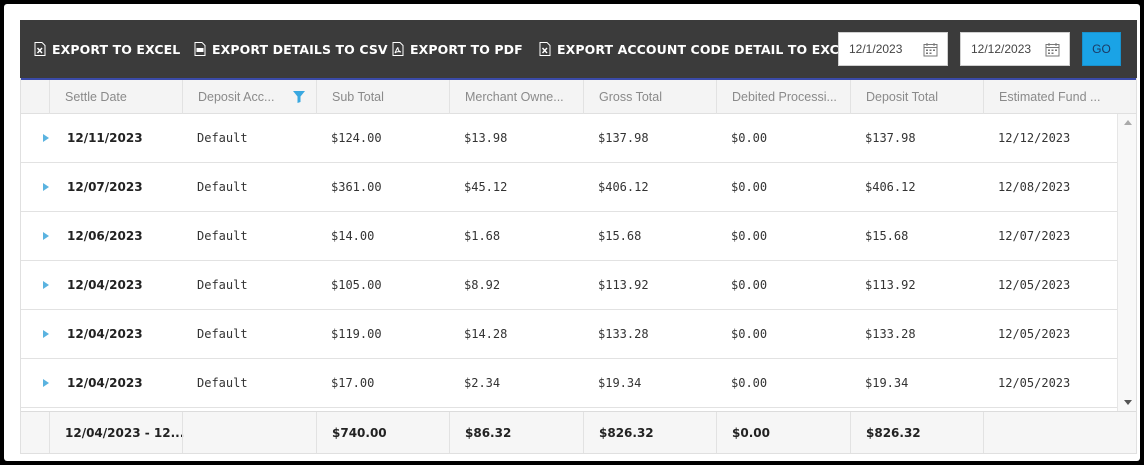 The image size is (1144, 465). Describe the element at coordinates (623, 138) in the screenshot. I see `cell-gross-total: $137.98` at that location.